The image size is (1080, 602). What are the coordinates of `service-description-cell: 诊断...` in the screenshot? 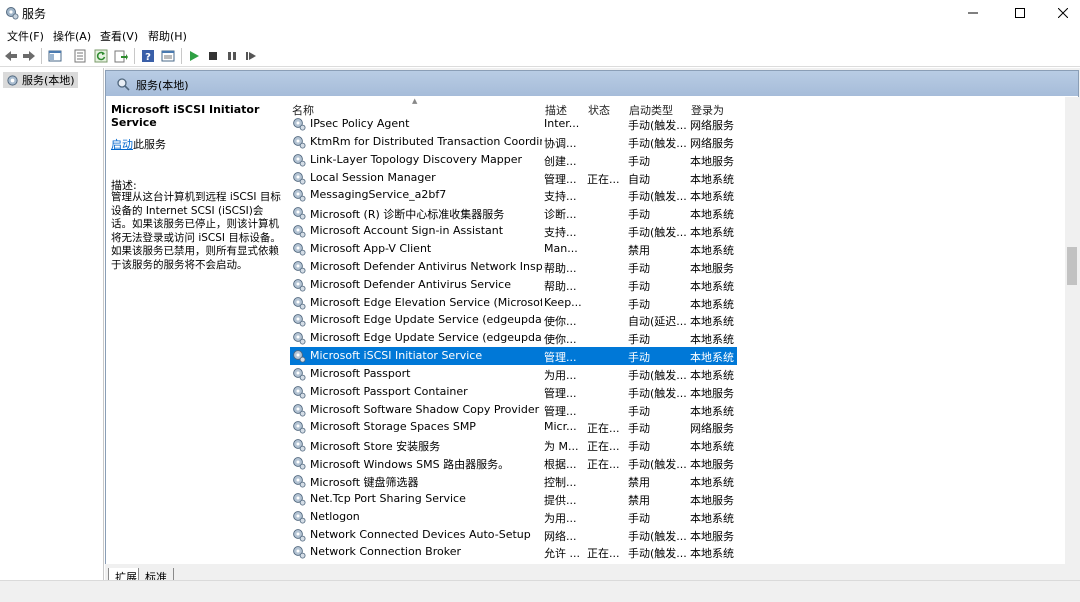 It's located at (560, 215).